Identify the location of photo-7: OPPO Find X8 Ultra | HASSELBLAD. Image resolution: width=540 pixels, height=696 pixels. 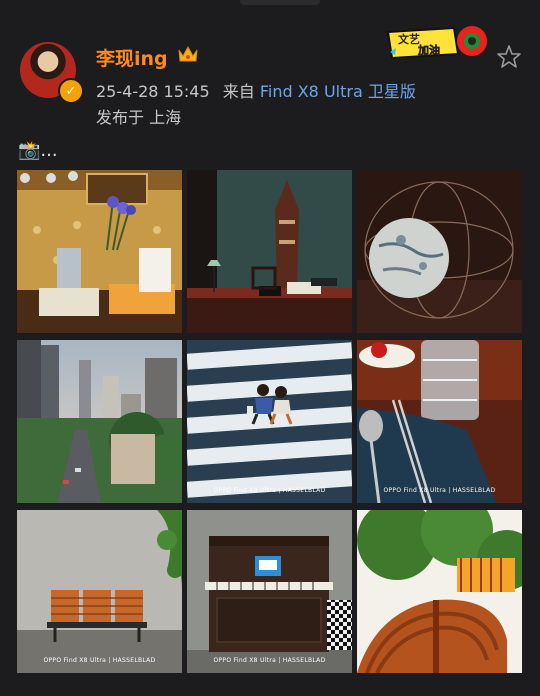
(99, 591).